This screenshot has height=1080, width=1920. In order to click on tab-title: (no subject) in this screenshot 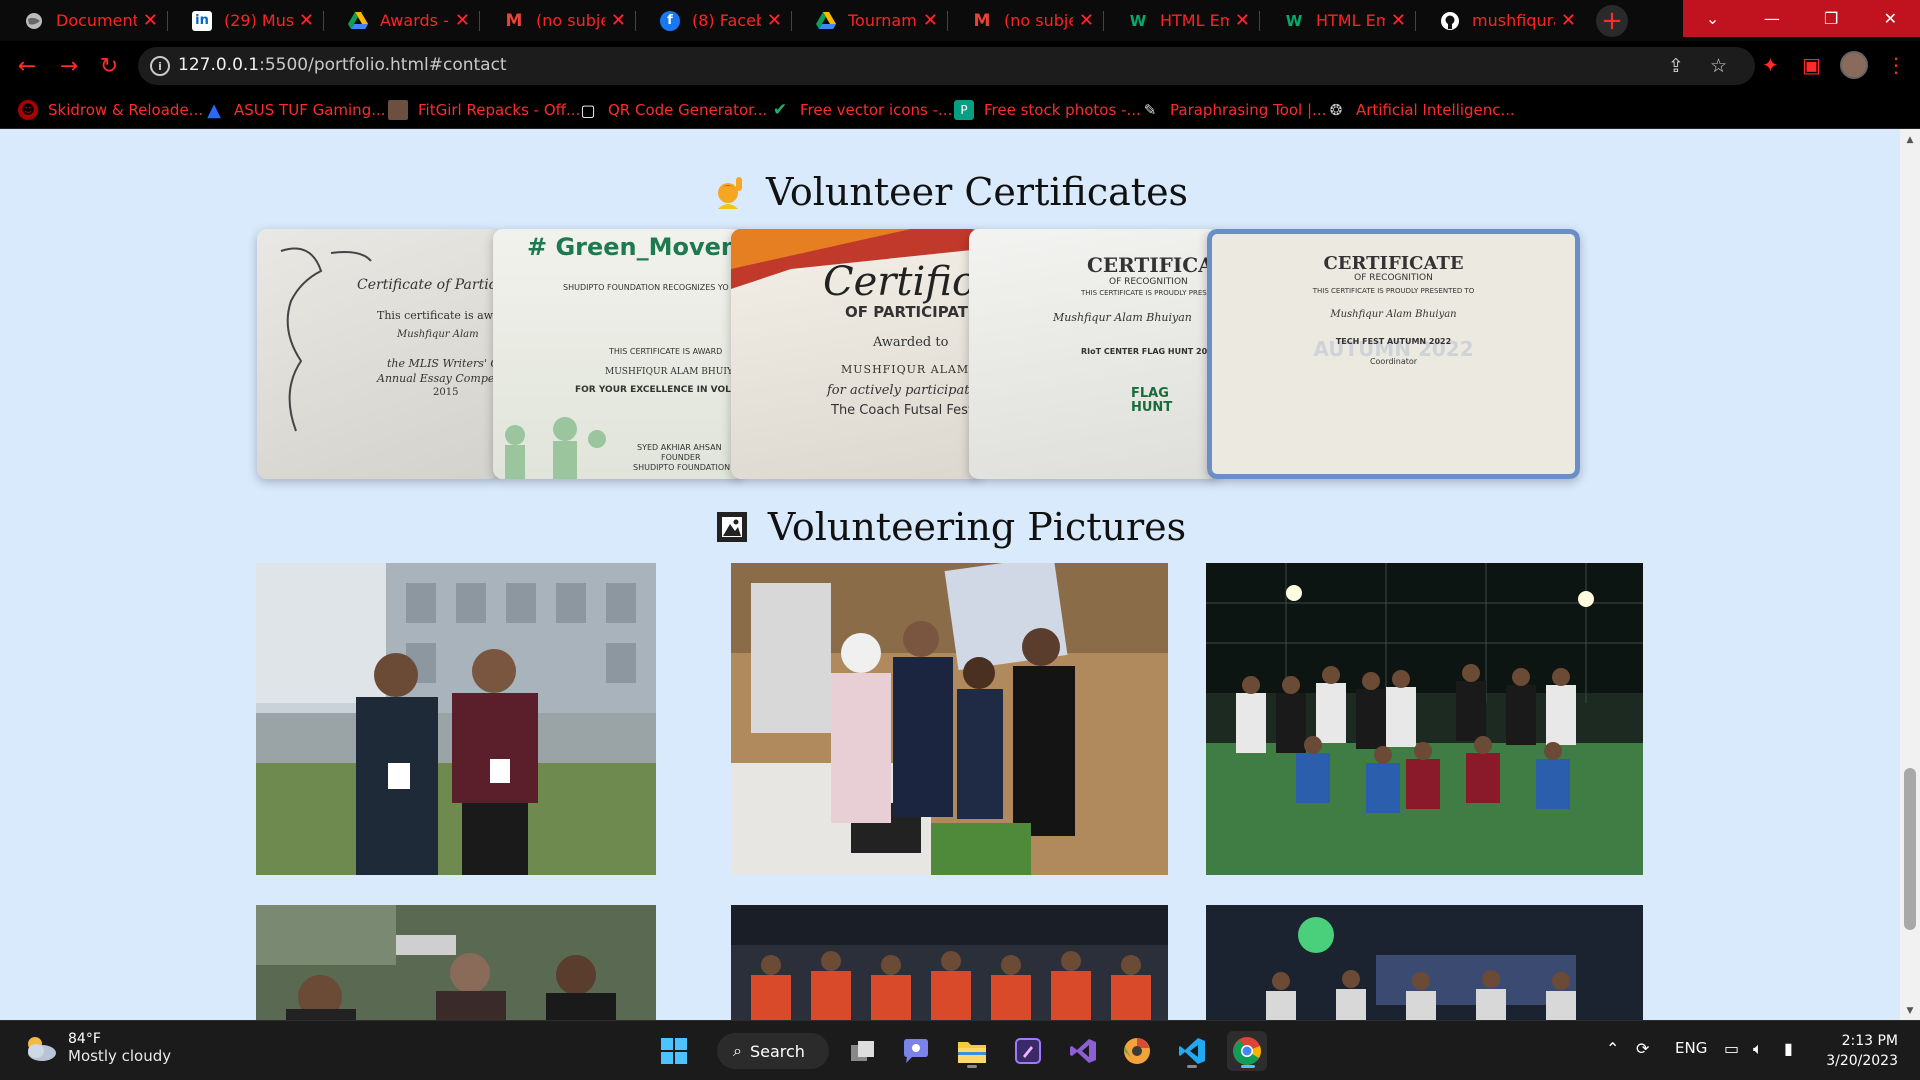, I will do `click(570, 20)`.